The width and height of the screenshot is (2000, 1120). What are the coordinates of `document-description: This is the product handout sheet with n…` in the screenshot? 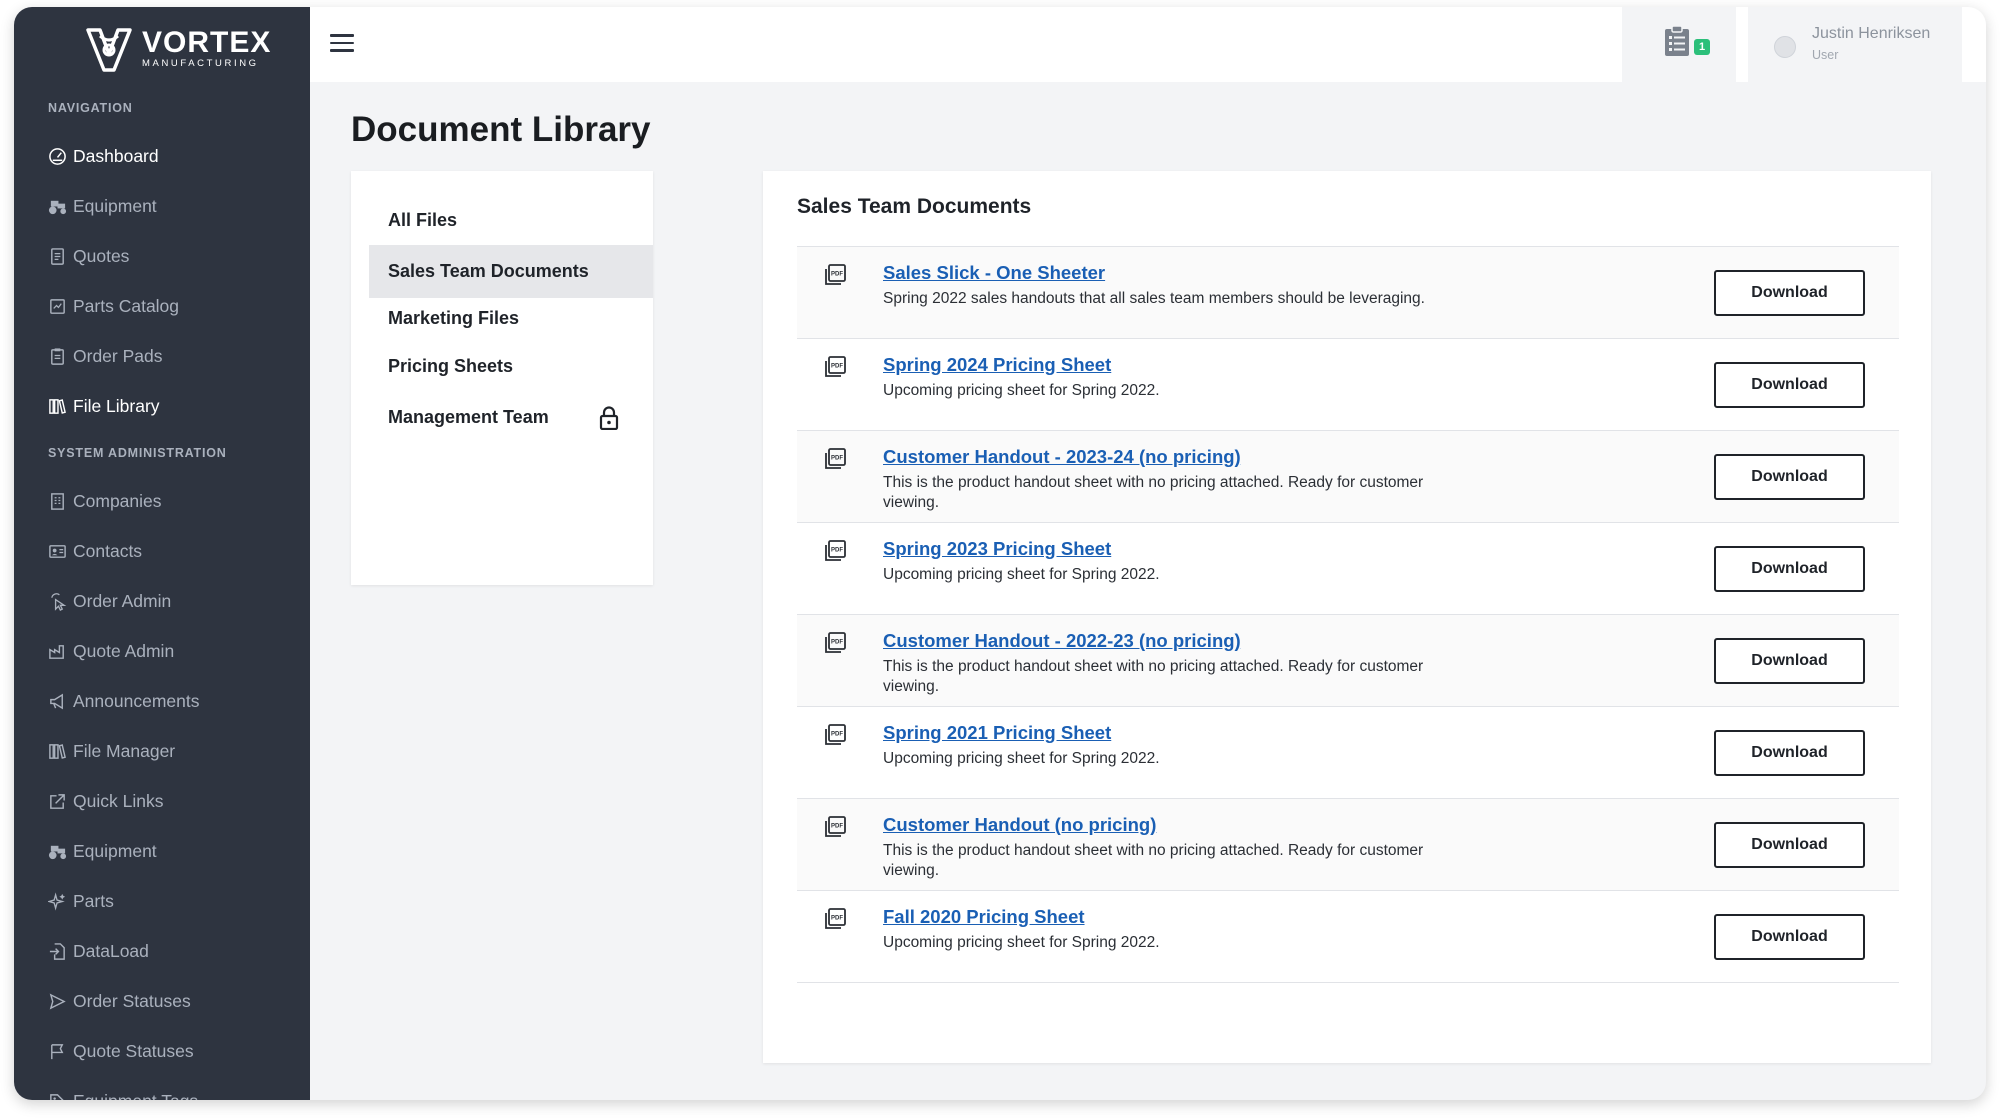 It's located at (1153, 492).